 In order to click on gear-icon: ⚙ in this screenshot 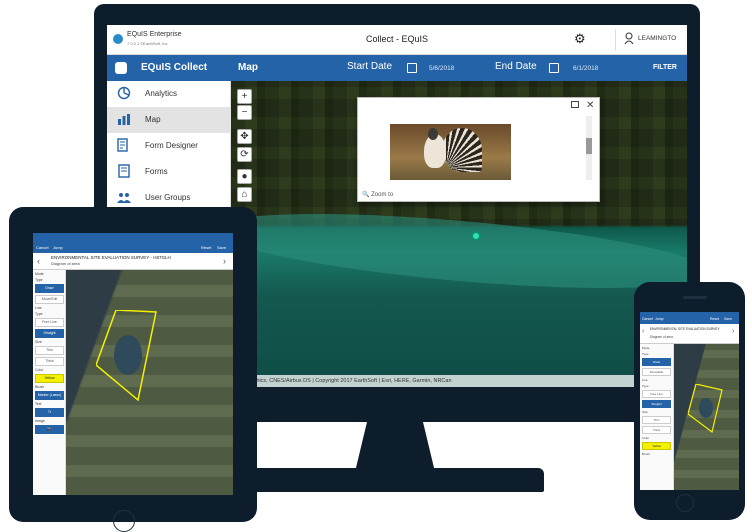, I will do `click(580, 39)`.